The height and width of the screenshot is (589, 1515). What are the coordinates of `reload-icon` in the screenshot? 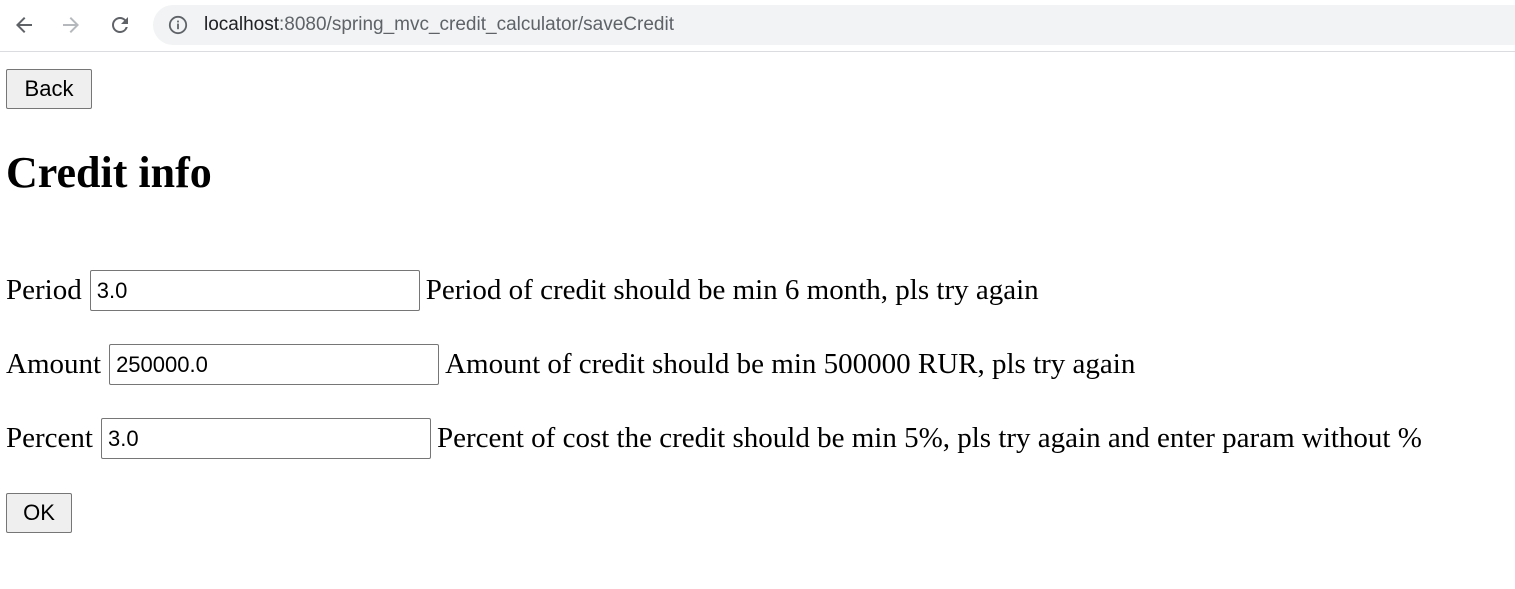 It's located at (120, 25).